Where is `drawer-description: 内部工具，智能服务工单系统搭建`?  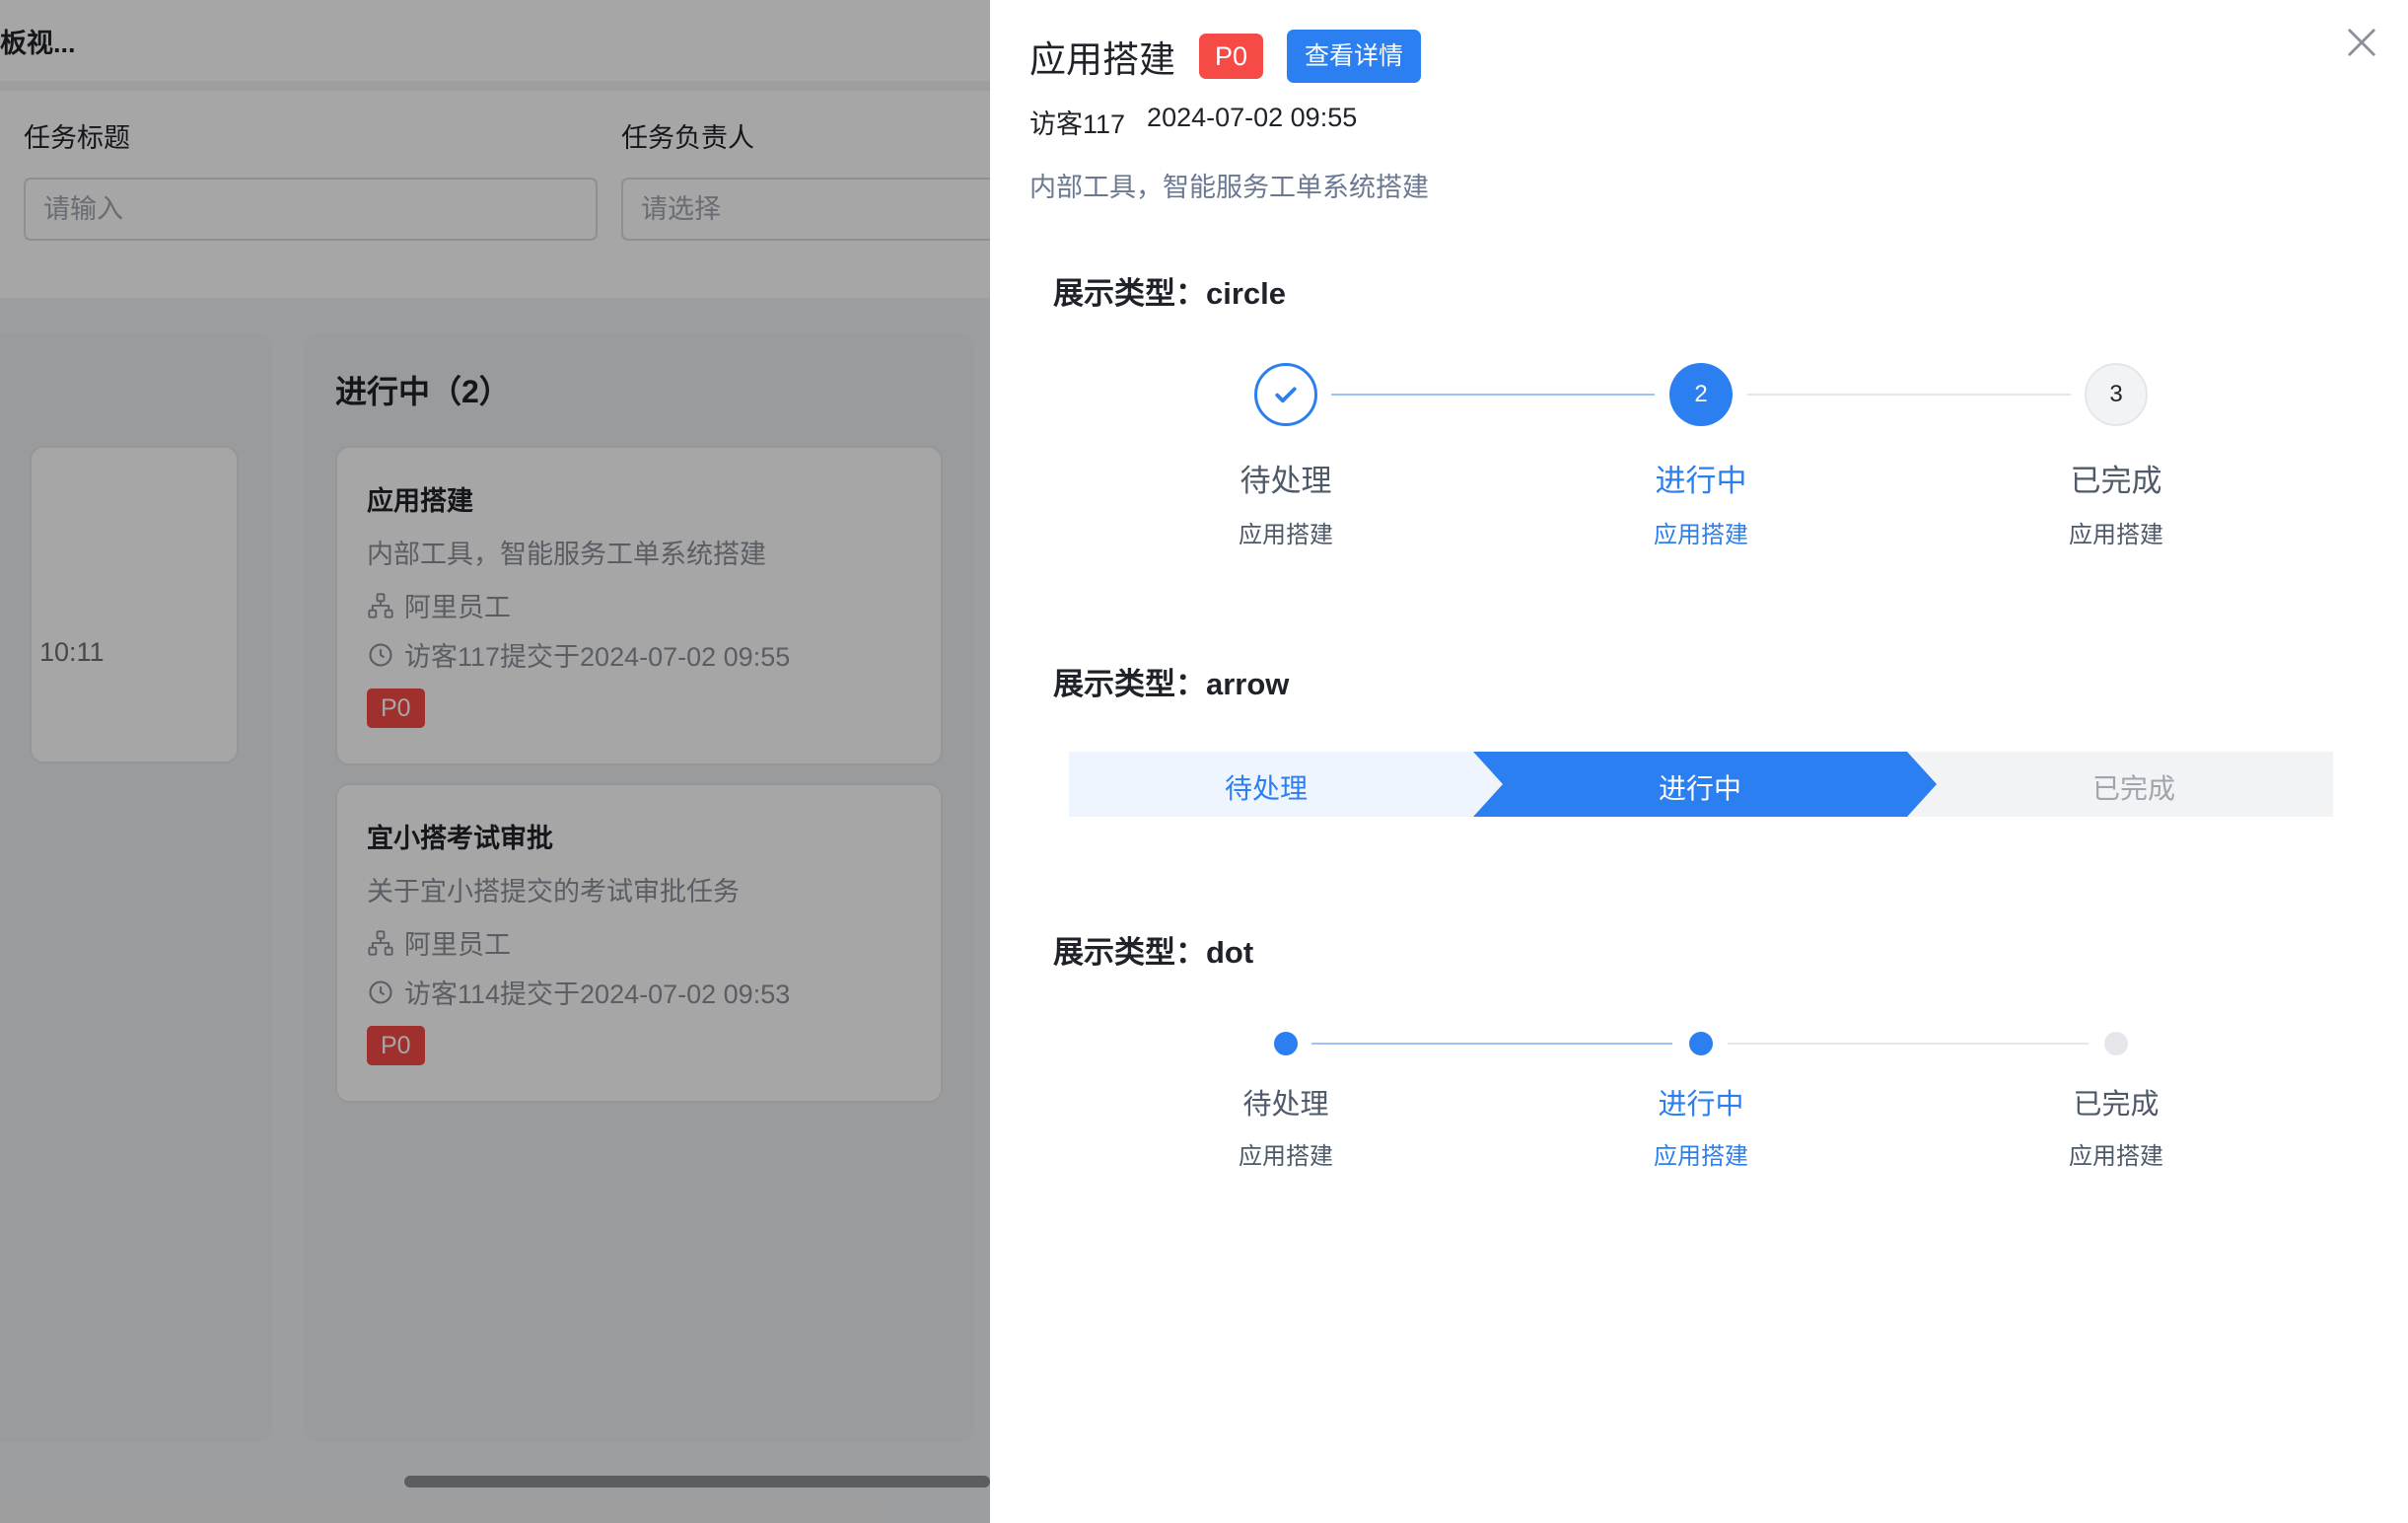
drawer-description: 内部工具，智能服务工单系统搭建 is located at coordinates (1229, 187).